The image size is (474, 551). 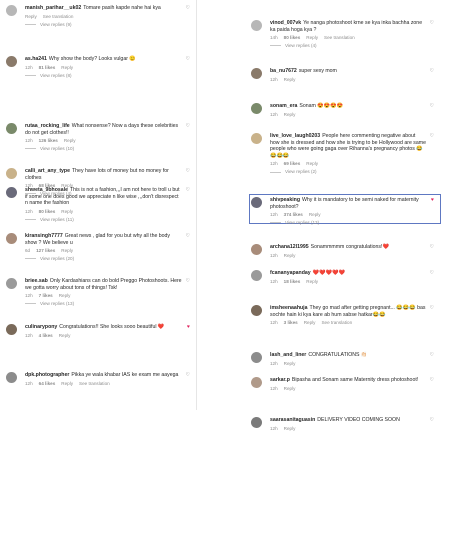 What do you see at coordinates (292, 163) in the screenshot?
I see `comment-likes: 69 likes` at bounding box center [292, 163].